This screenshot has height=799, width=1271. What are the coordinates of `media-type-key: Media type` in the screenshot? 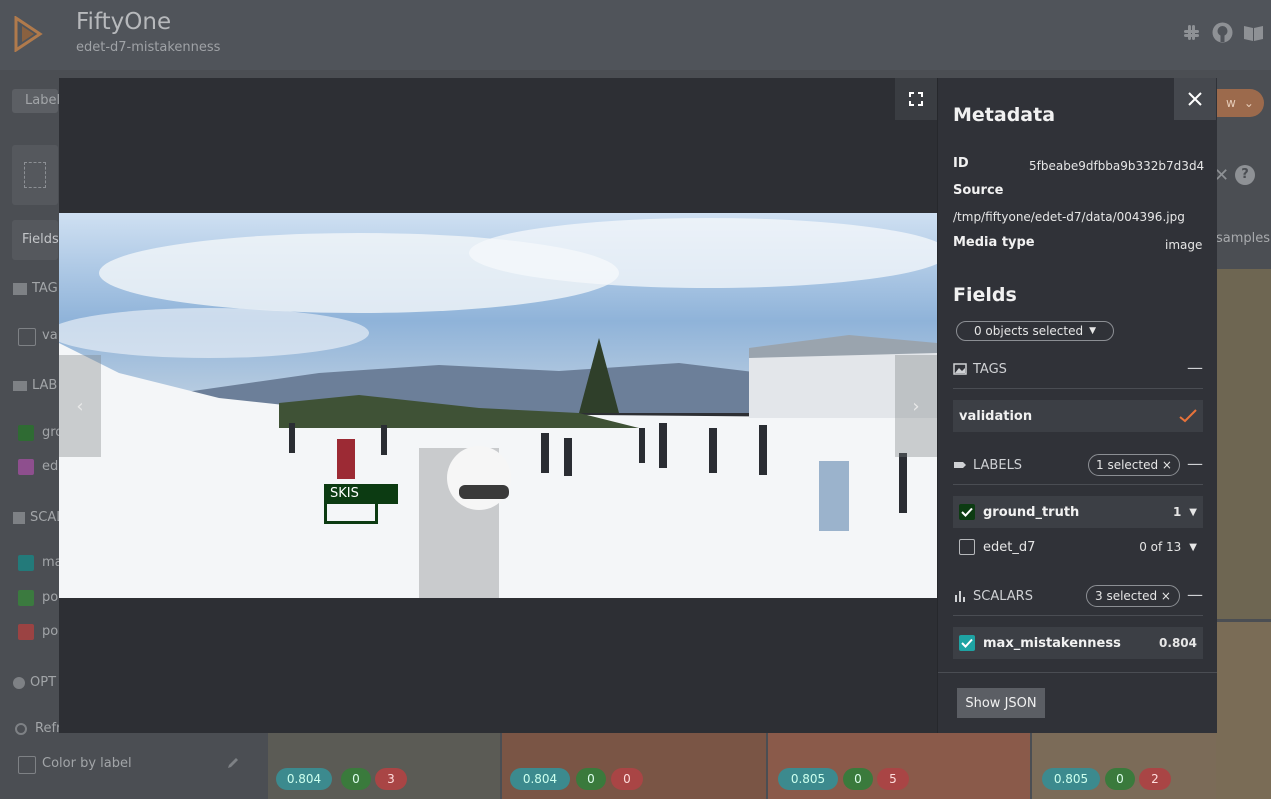 It's located at (994, 242).